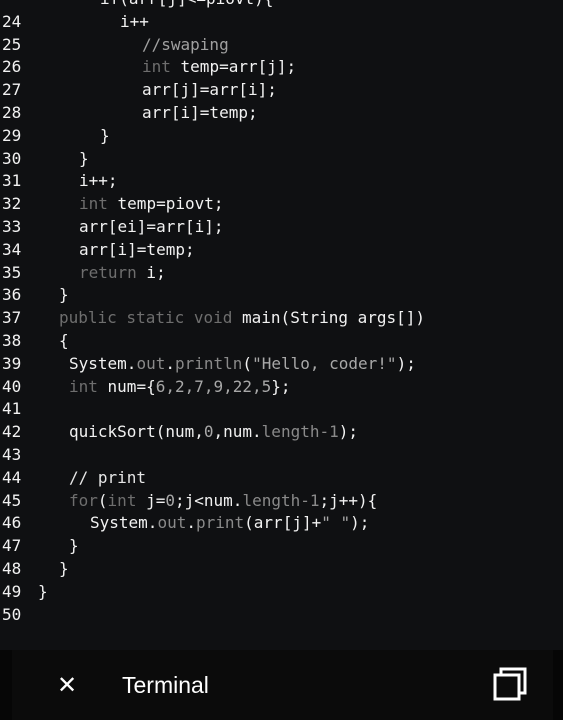  What do you see at coordinates (281, 204) in the screenshot?
I see `code-line: 32 int temp=piovt;` at bounding box center [281, 204].